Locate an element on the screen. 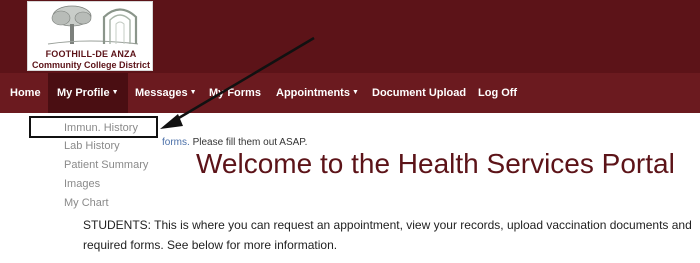 Image resolution: width=700 pixels, height=263 pixels. annotation-arrow-icon is located at coordinates (237, 82).